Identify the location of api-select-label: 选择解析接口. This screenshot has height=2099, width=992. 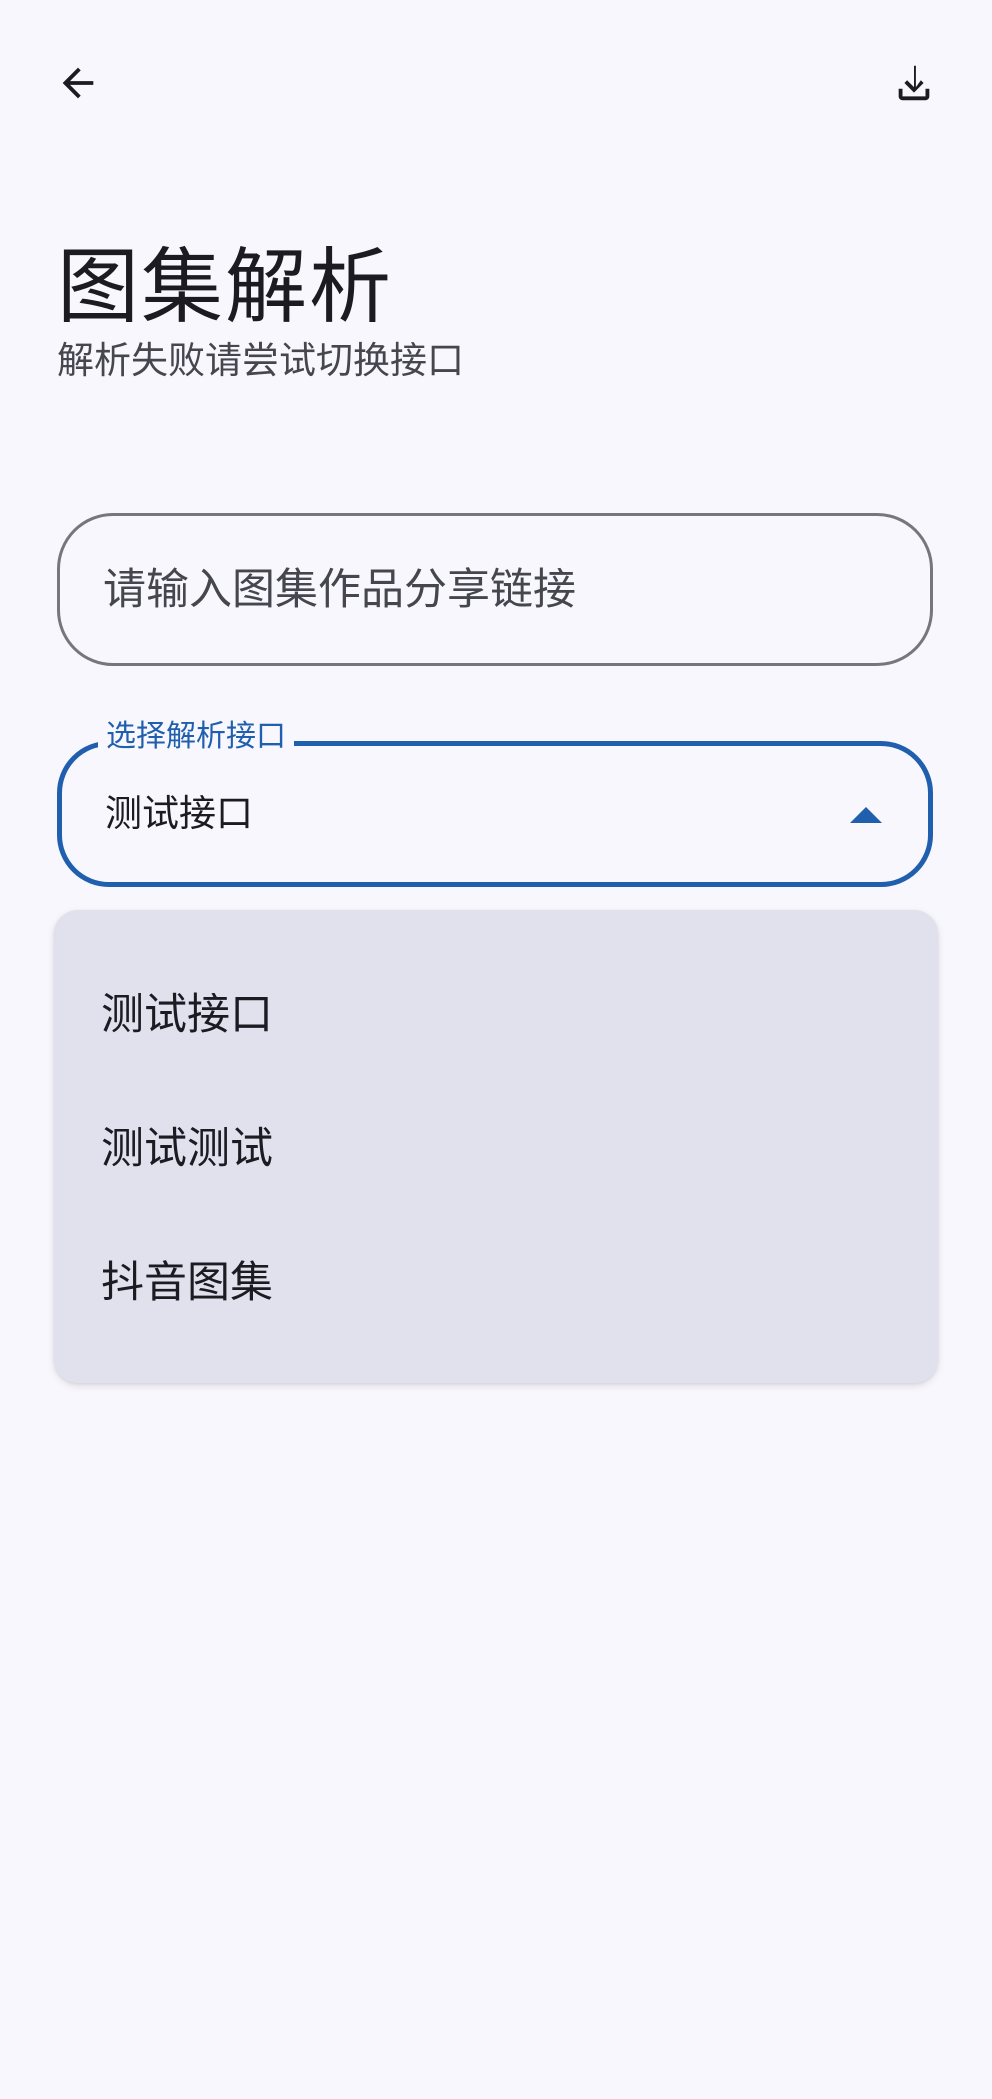
(196, 737).